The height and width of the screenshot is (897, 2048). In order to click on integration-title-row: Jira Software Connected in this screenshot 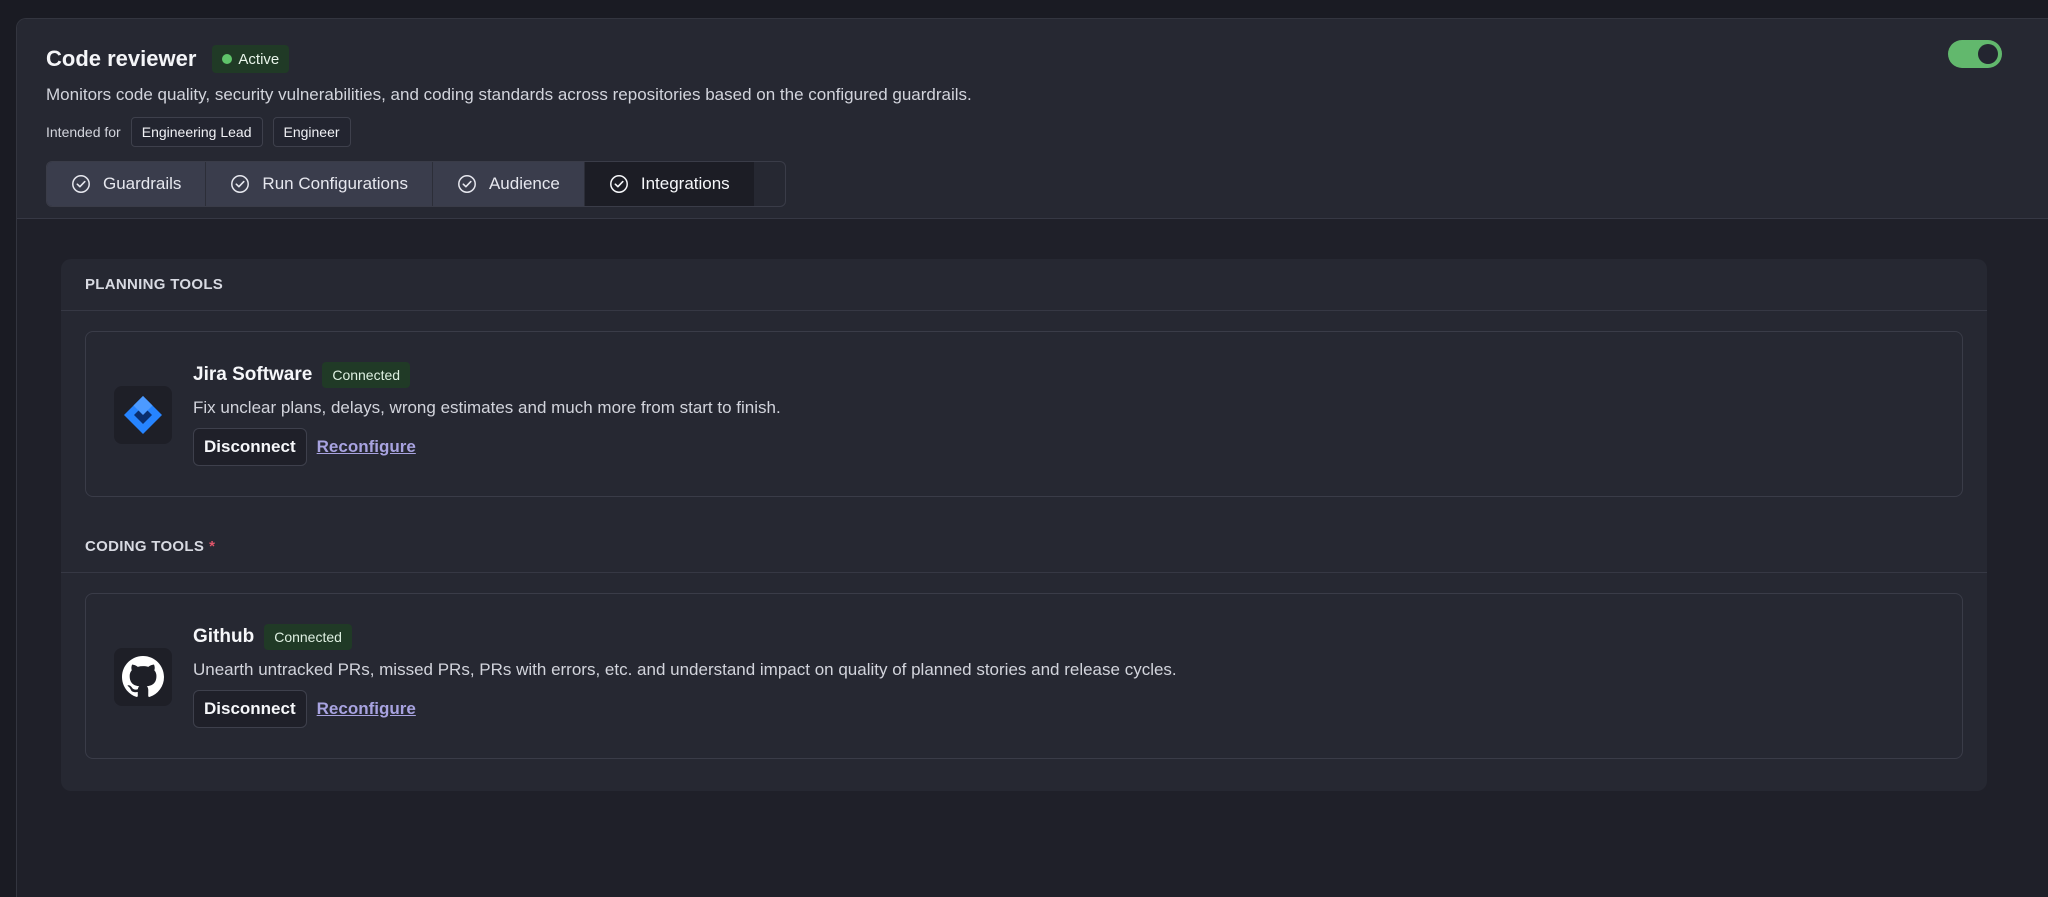, I will do `click(487, 375)`.